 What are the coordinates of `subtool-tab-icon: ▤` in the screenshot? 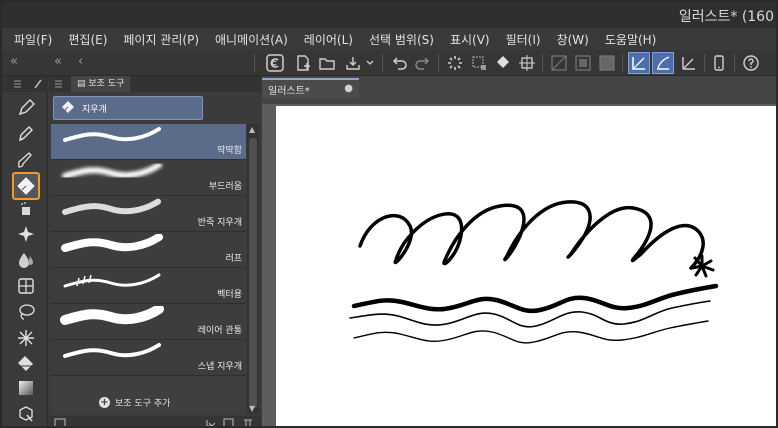 It's located at (83, 84).